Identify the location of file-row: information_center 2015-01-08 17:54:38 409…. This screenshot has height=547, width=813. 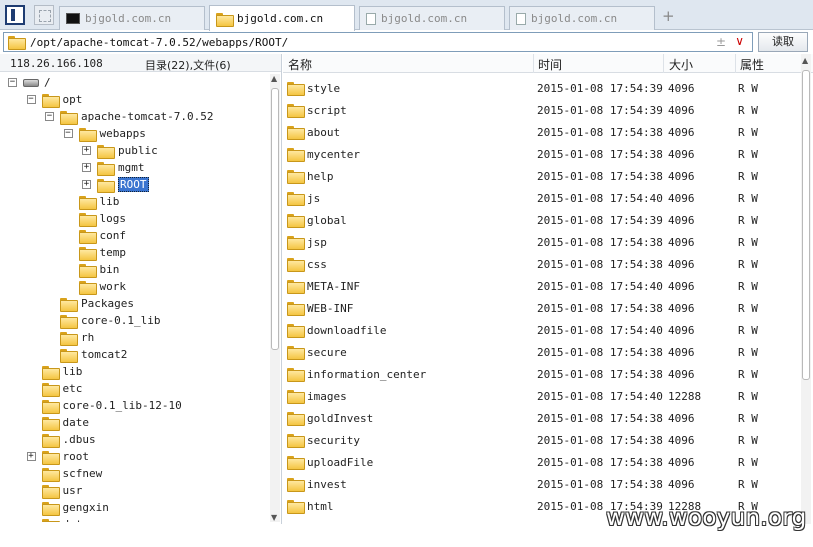
(540, 374).